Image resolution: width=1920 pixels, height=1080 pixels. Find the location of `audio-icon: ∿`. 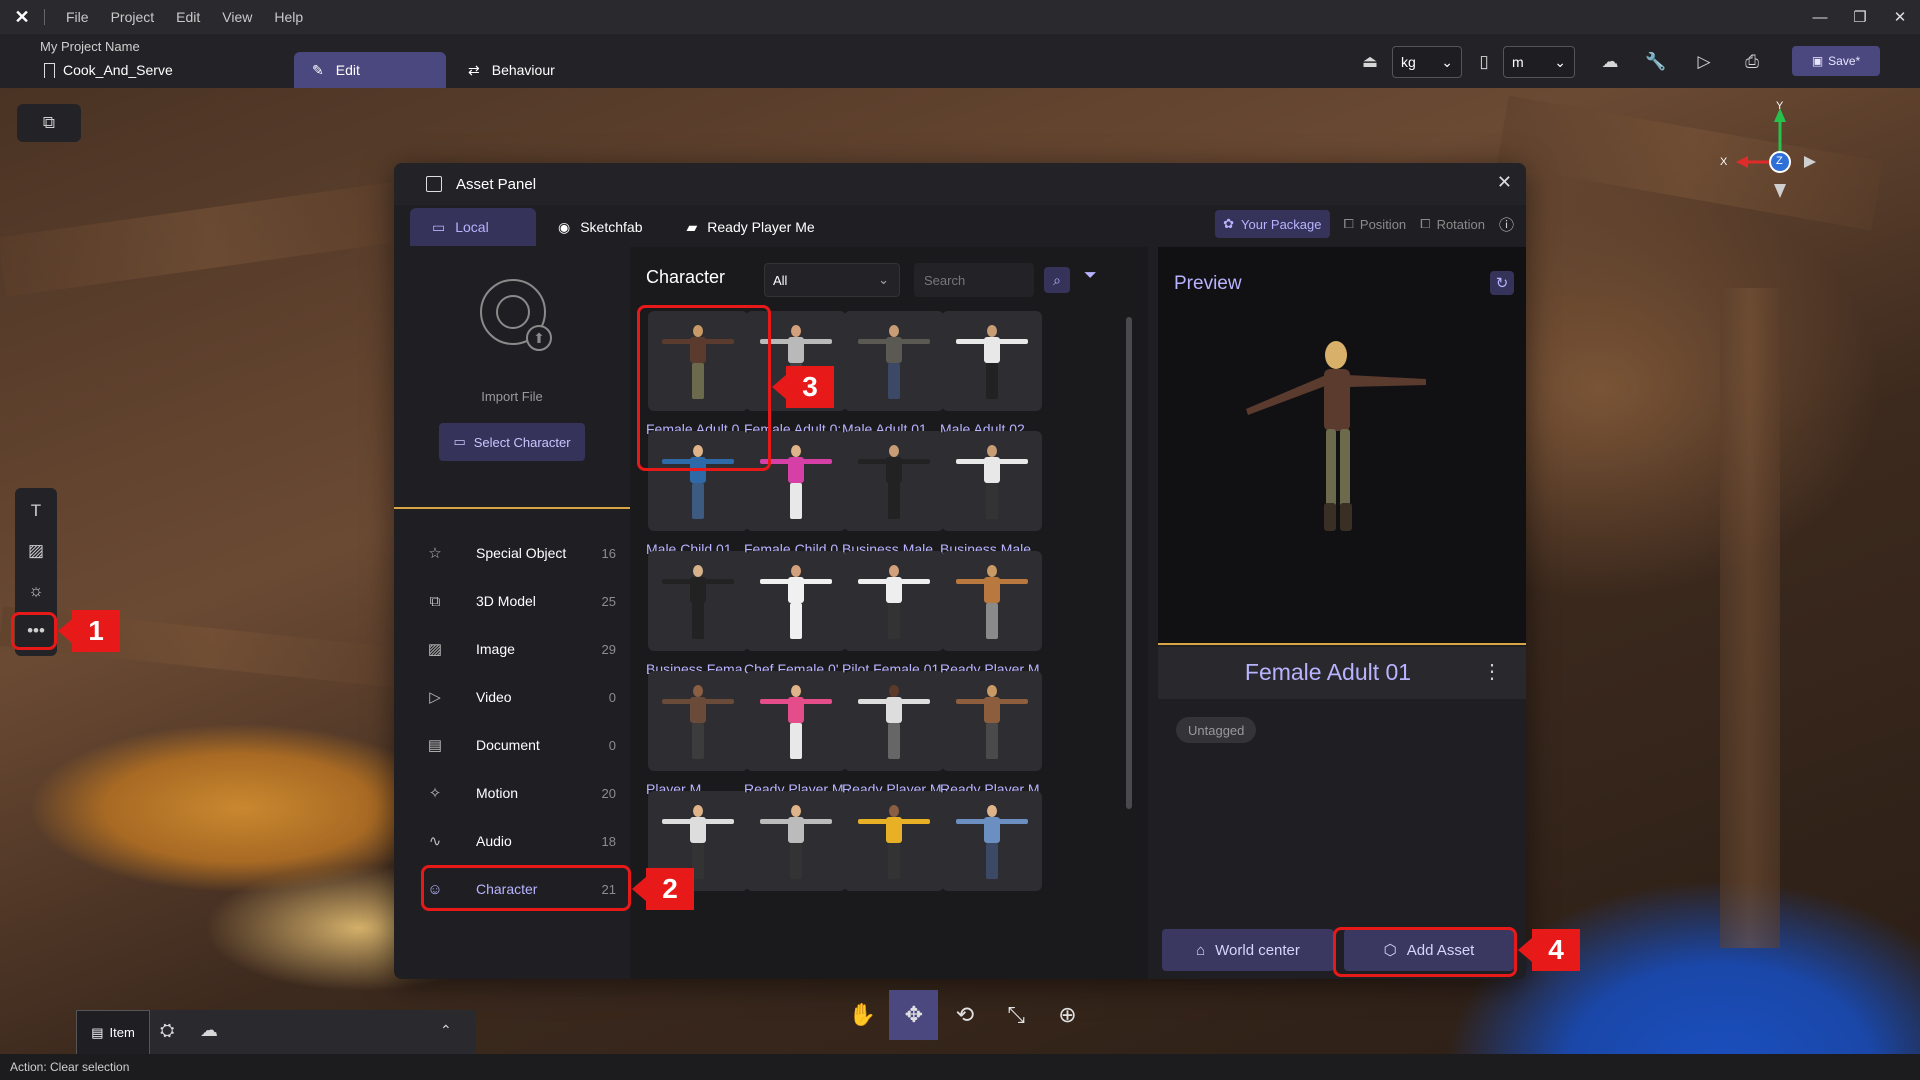

audio-icon: ∿ is located at coordinates (435, 841).